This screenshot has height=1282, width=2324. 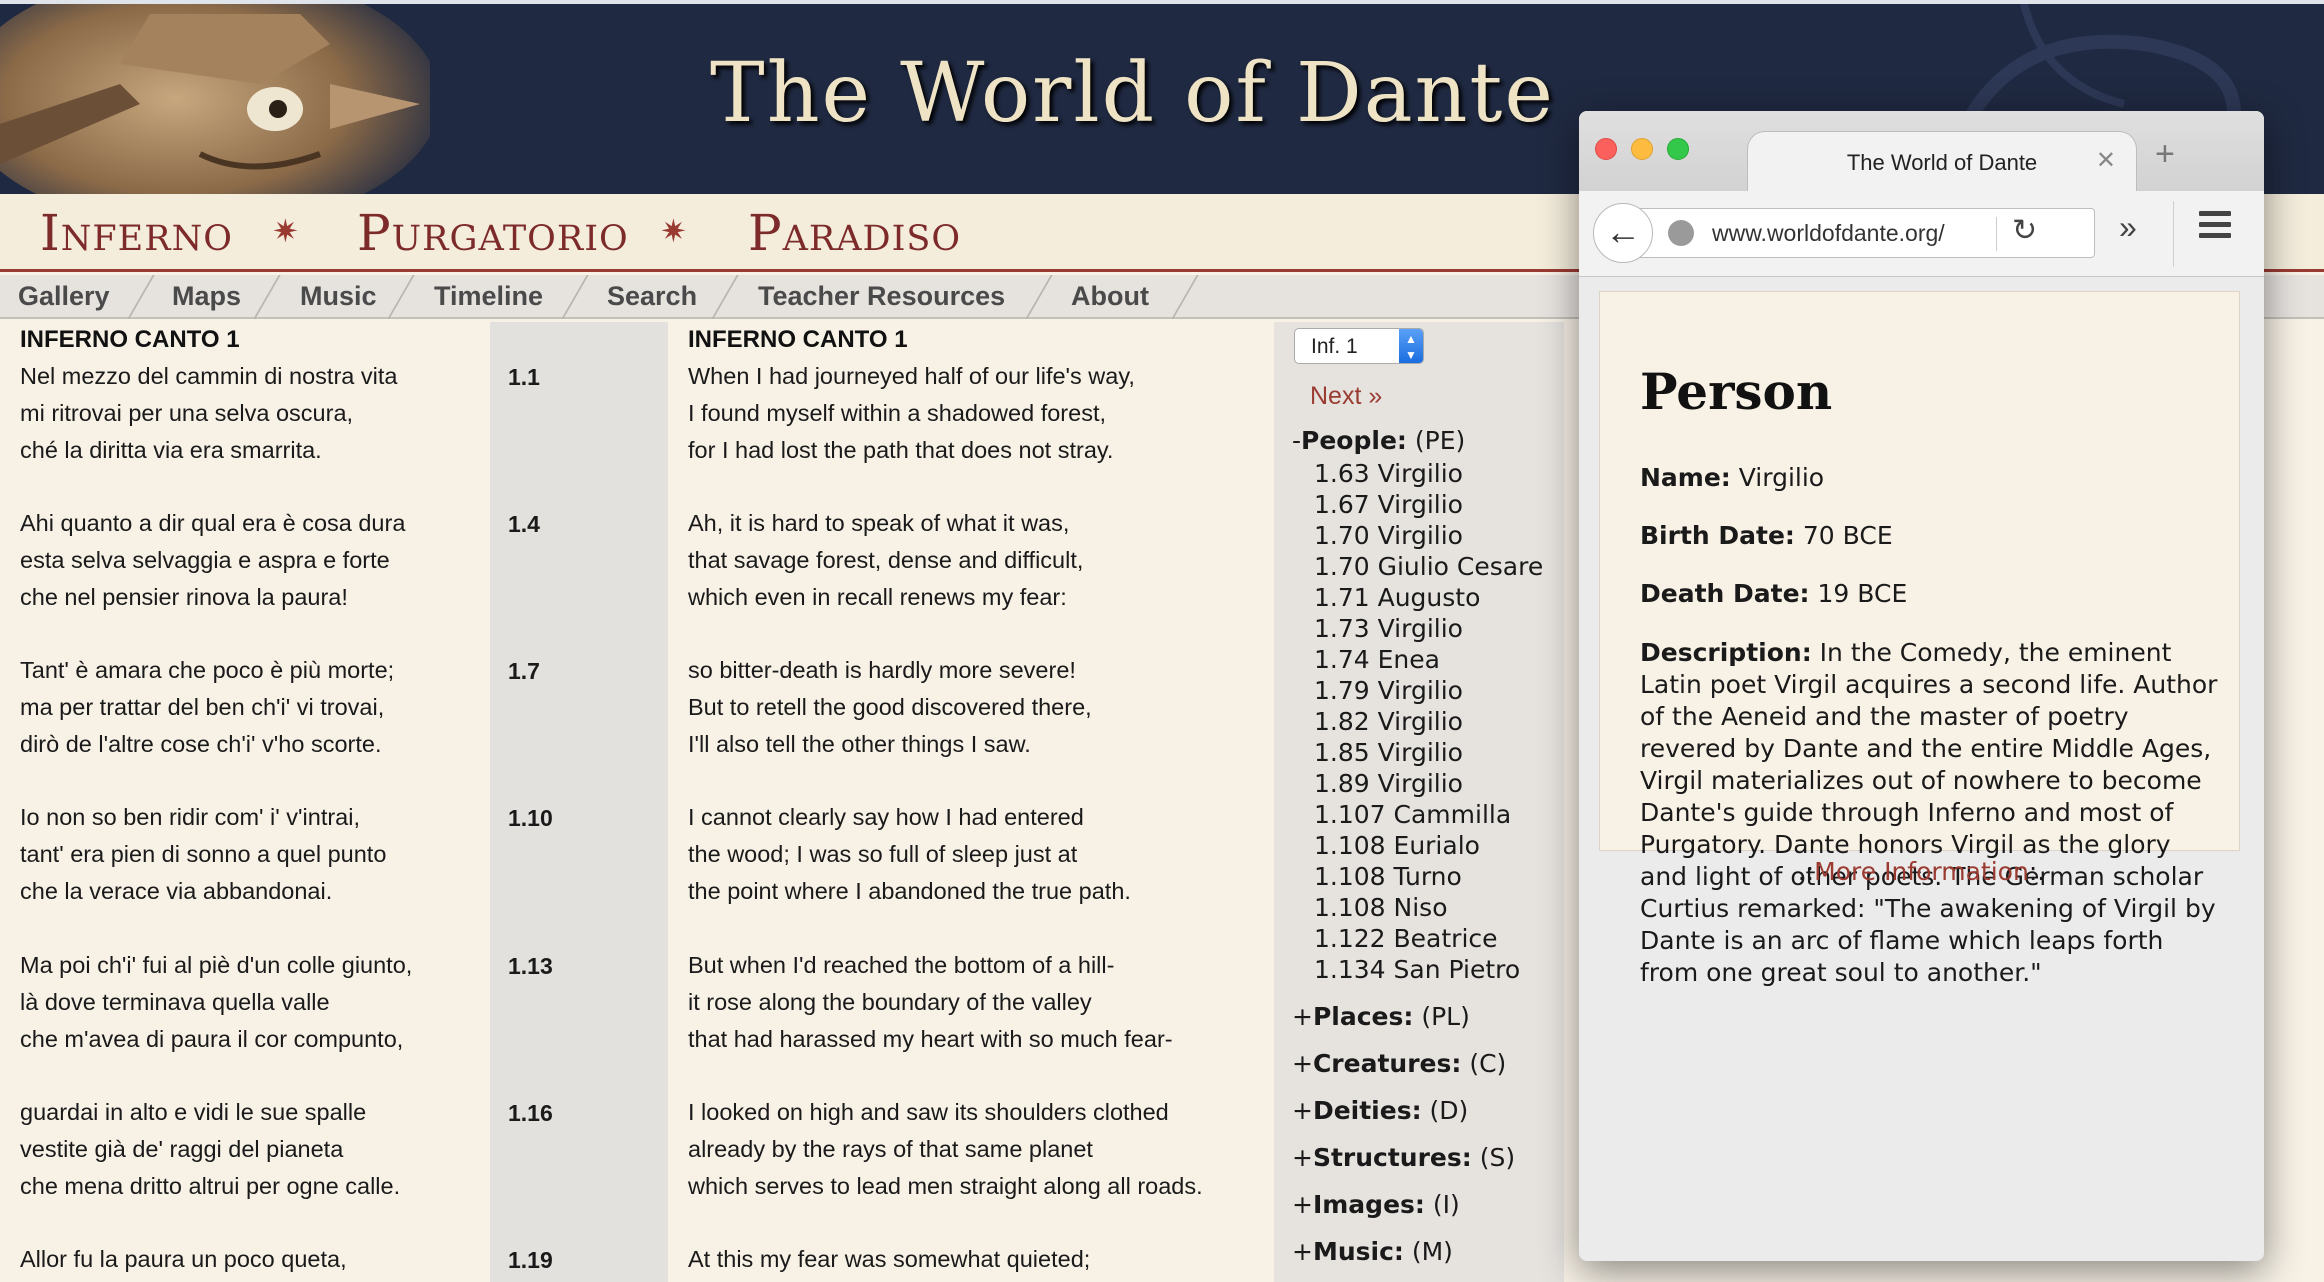 What do you see at coordinates (2024, 230) in the screenshot?
I see `reload-icon: ↻` at bounding box center [2024, 230].